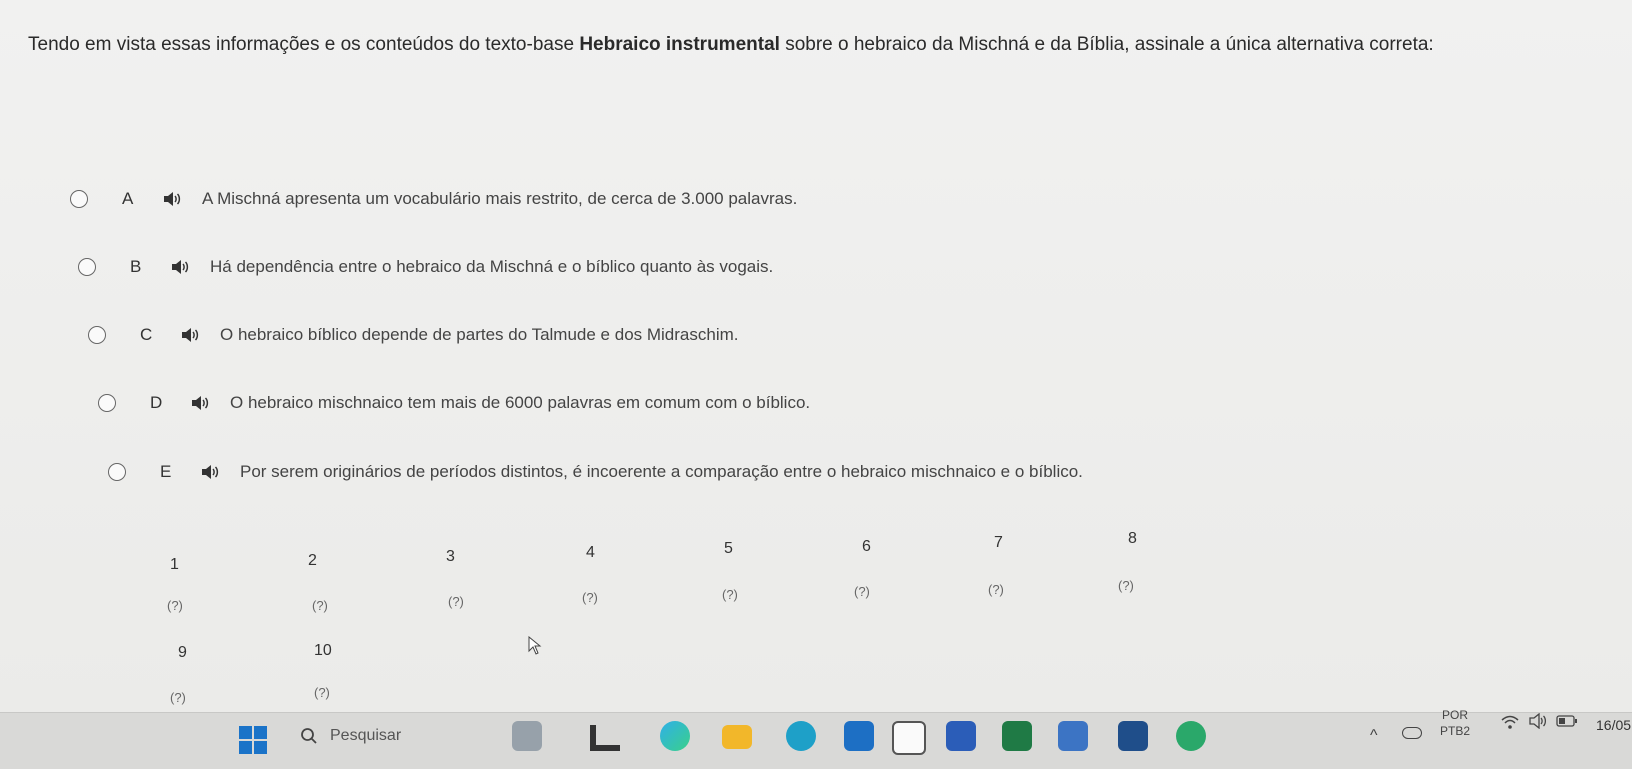  I want to click on edge-browser-icon, so click(675, 736).